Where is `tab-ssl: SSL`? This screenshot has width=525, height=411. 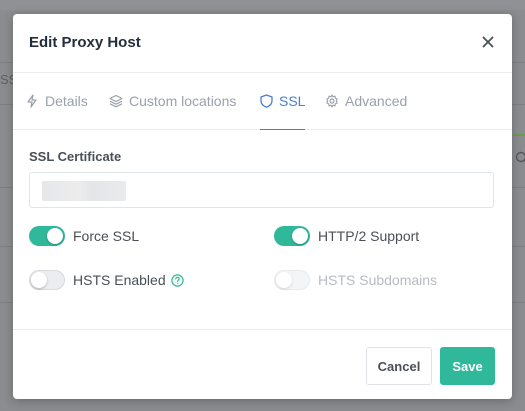 tab-ssl: SSL is located at coordinates (283, 101).